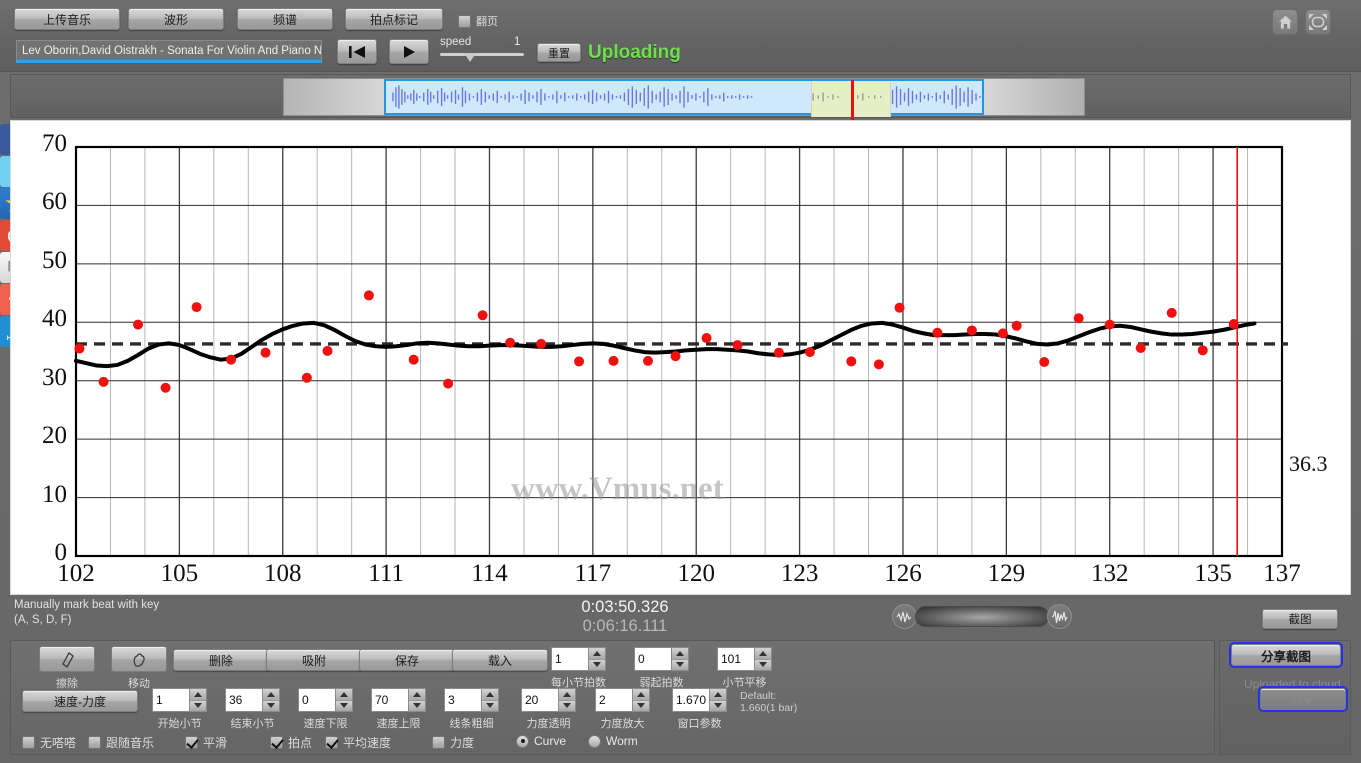  Describe the element at coordinates (67, 684) in the screenshot. I see `erase-tool-label: 擦除` at that location.